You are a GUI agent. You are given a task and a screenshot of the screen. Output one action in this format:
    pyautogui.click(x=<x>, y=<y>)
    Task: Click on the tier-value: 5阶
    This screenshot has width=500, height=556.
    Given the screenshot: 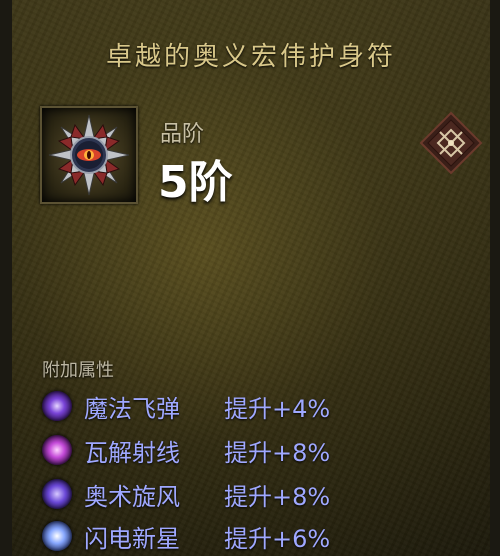 What is the action you would take?
    pyautogui.click(x=195, y=182)
    